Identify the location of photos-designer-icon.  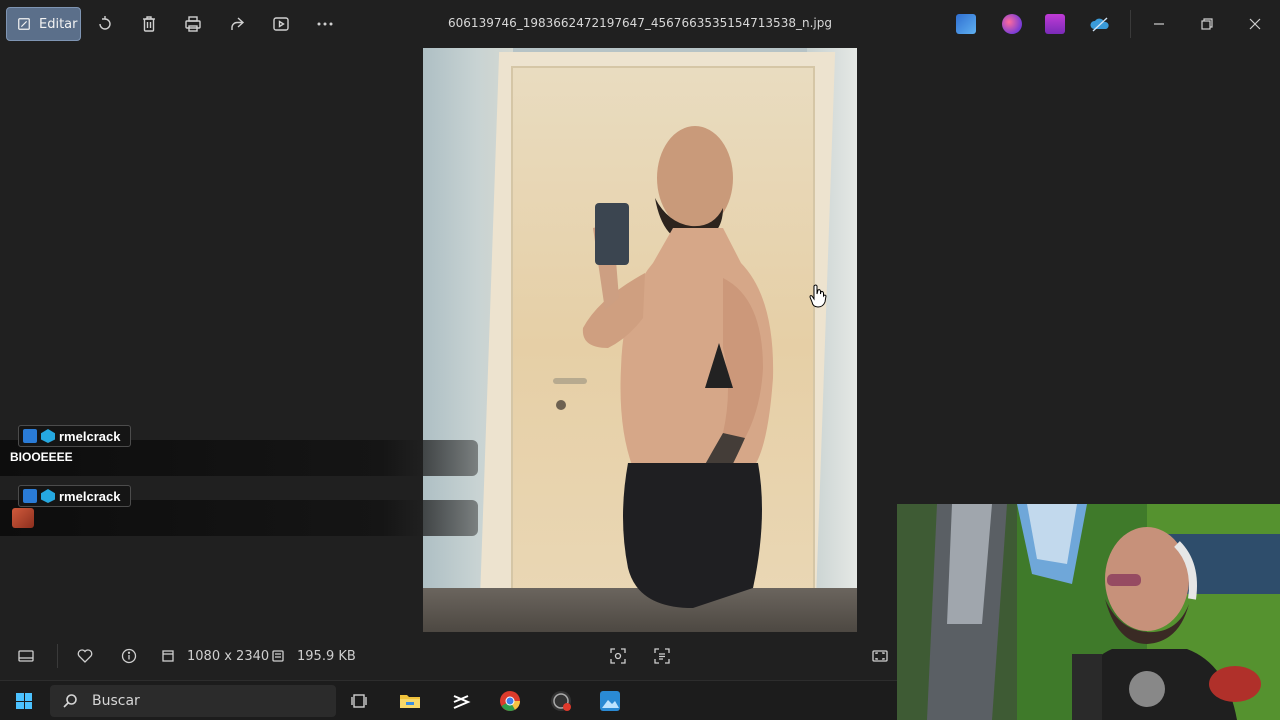
(966, 24).